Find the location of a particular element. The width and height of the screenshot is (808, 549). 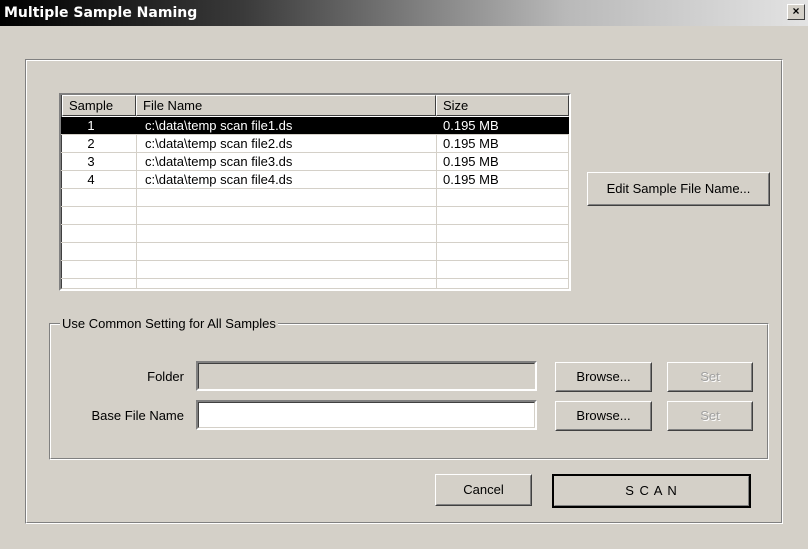

cell-sample: 2 is located at coordinates (91, 143).